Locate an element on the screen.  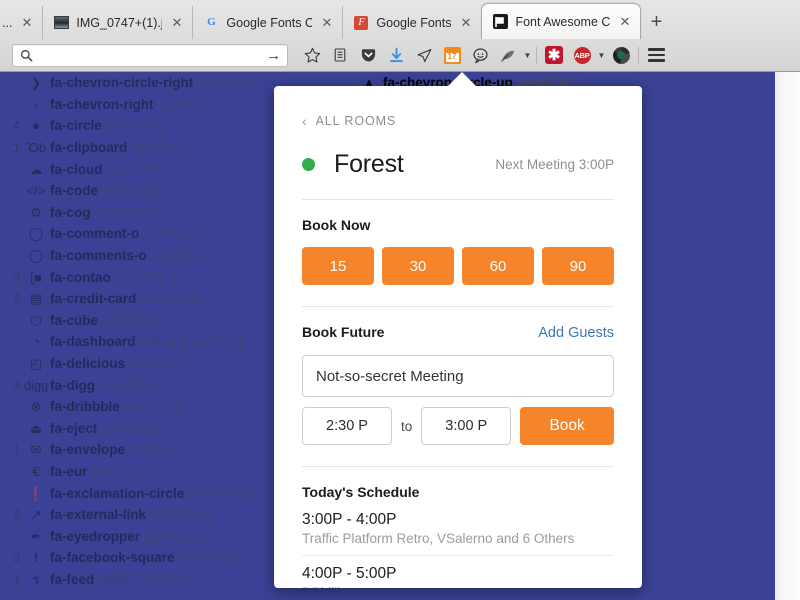
search-icon is located at coordinates (26, 55).